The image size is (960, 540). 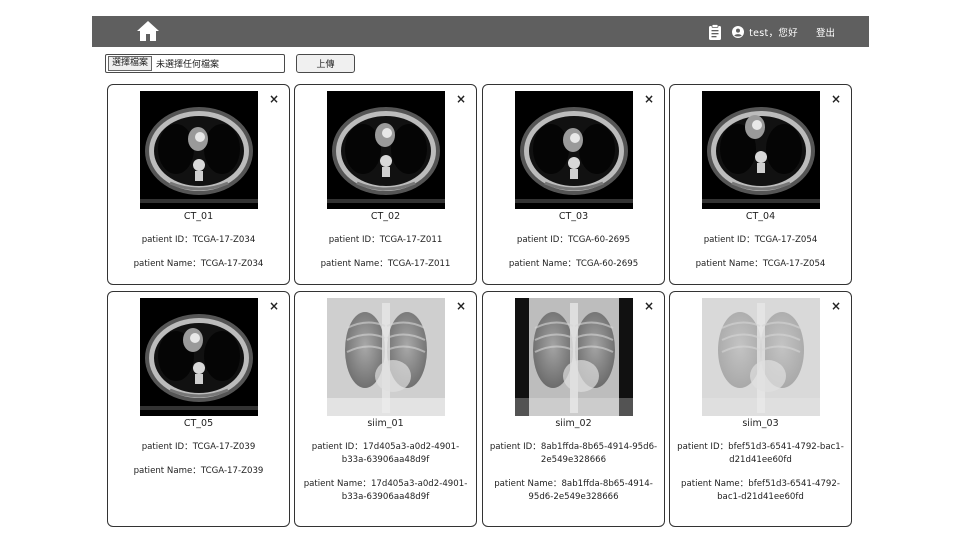 What do you see at coordinates (385, 216) in the screenshot?
I see `card-title: CT_02` at bounding box center [385, 216].